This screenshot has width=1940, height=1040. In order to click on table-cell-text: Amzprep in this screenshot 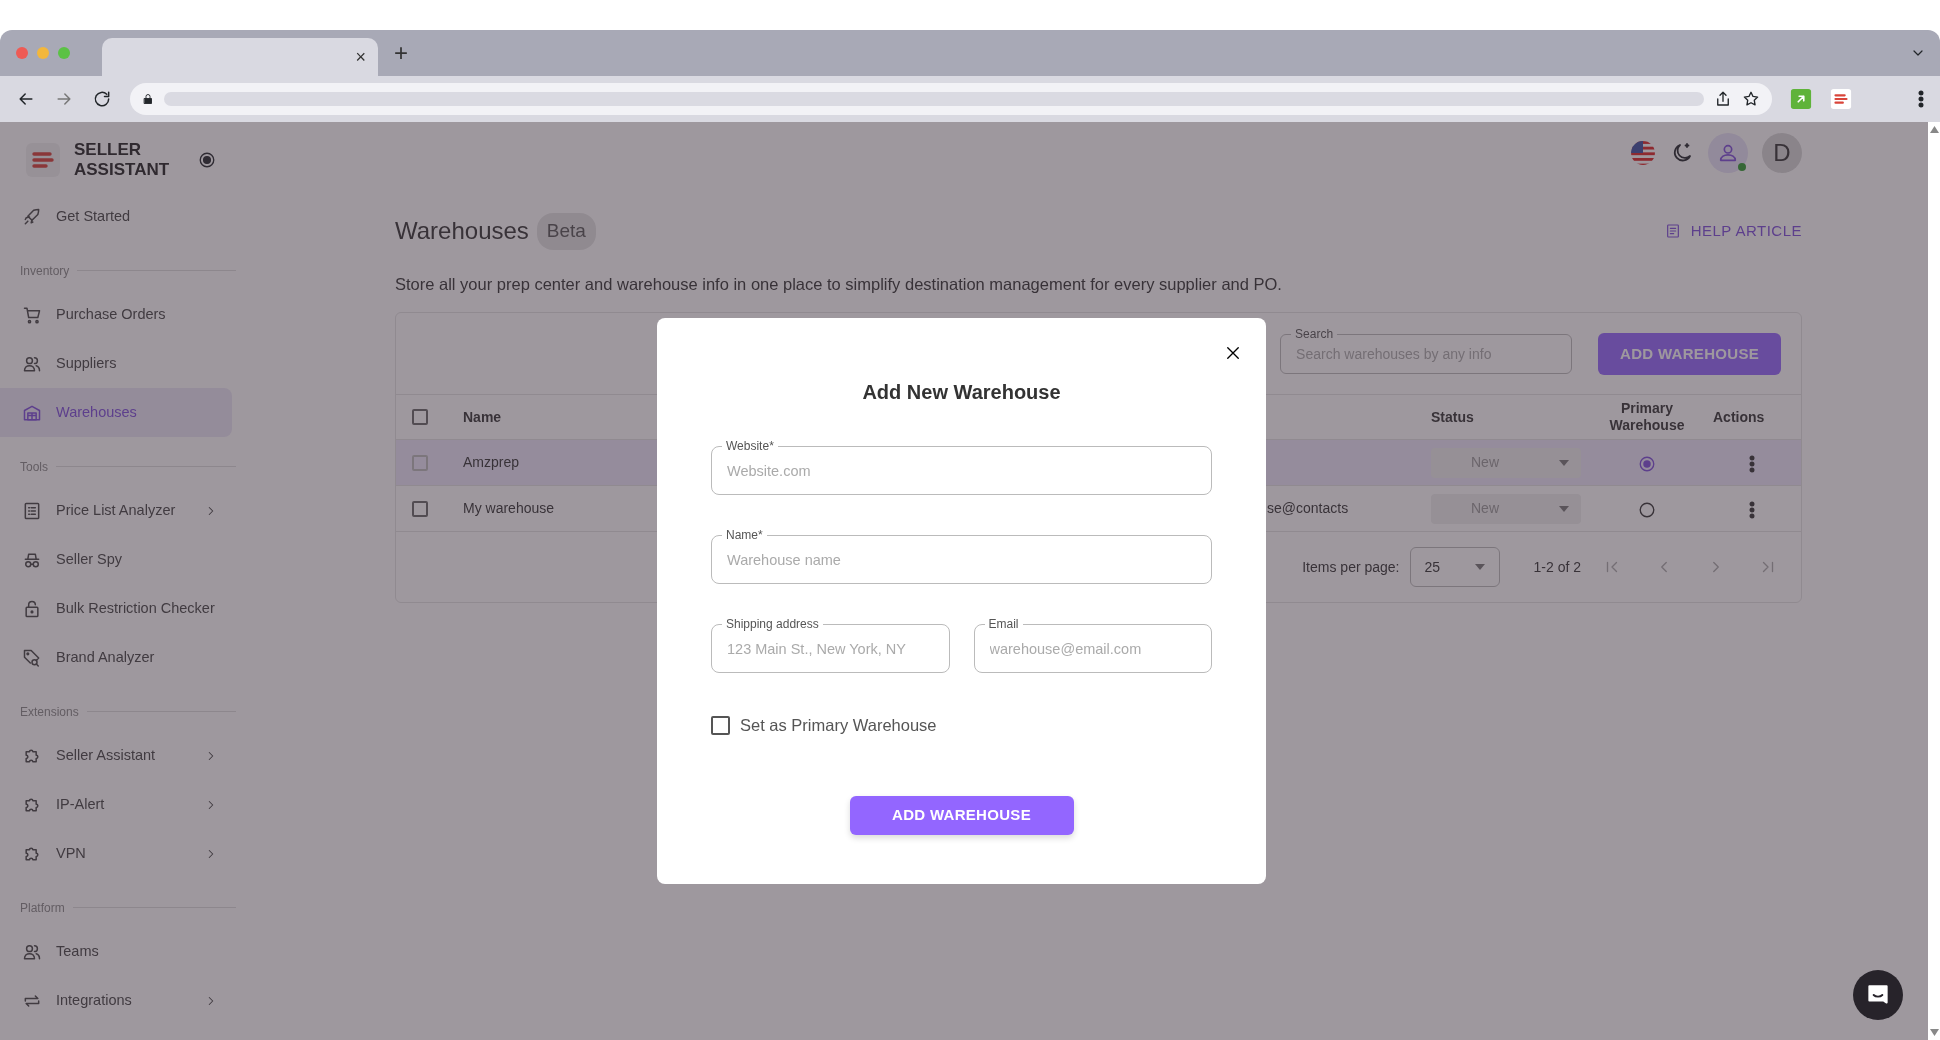, I will do `click(491, 463)`.